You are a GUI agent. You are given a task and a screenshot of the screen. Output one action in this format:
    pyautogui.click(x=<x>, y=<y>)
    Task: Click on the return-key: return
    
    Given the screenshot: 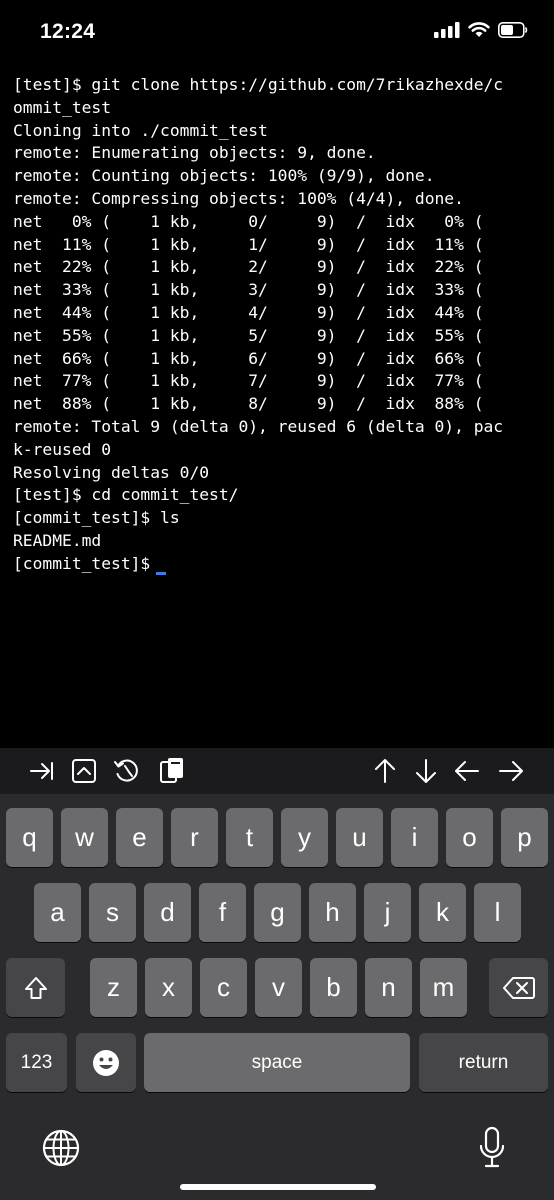 What is the action you would take?
    pyautogui.click(x=483, y=1062)
    